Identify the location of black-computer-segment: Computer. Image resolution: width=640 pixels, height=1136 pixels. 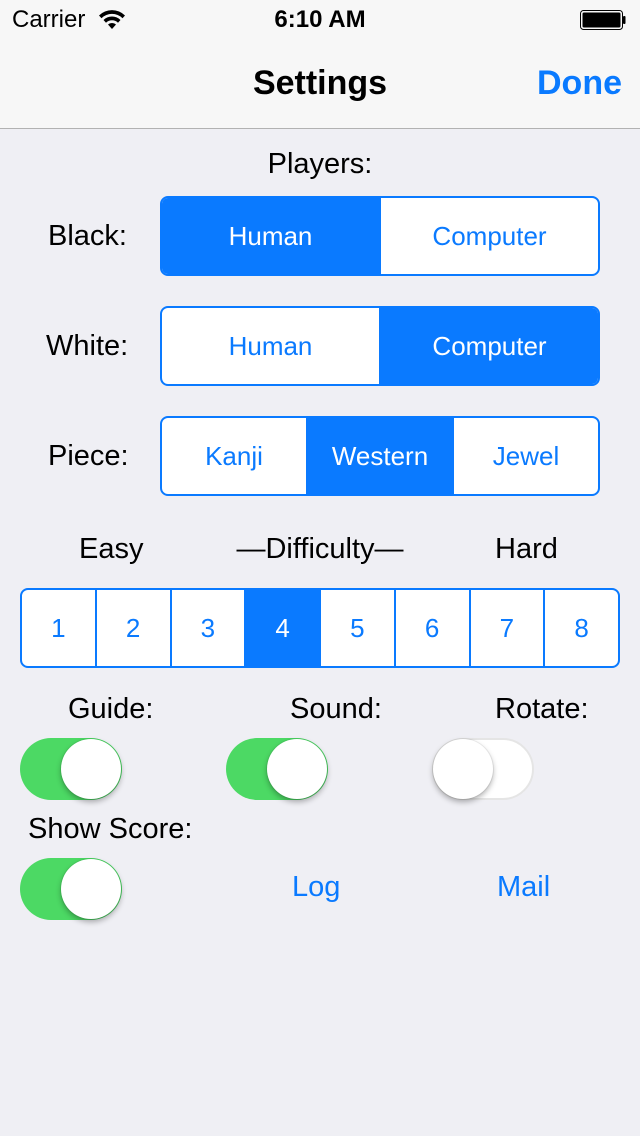
(489, 236).